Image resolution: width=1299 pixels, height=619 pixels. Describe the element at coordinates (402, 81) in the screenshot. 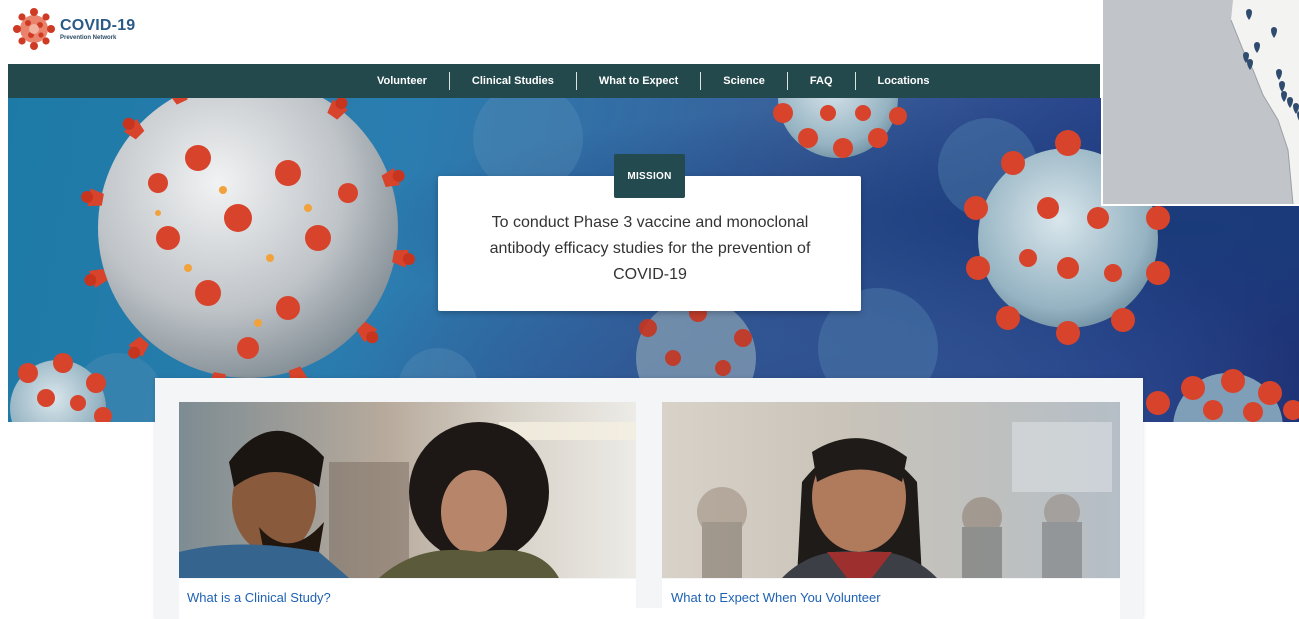

I see `nav-item-volunteer: Volunteer` at that location.